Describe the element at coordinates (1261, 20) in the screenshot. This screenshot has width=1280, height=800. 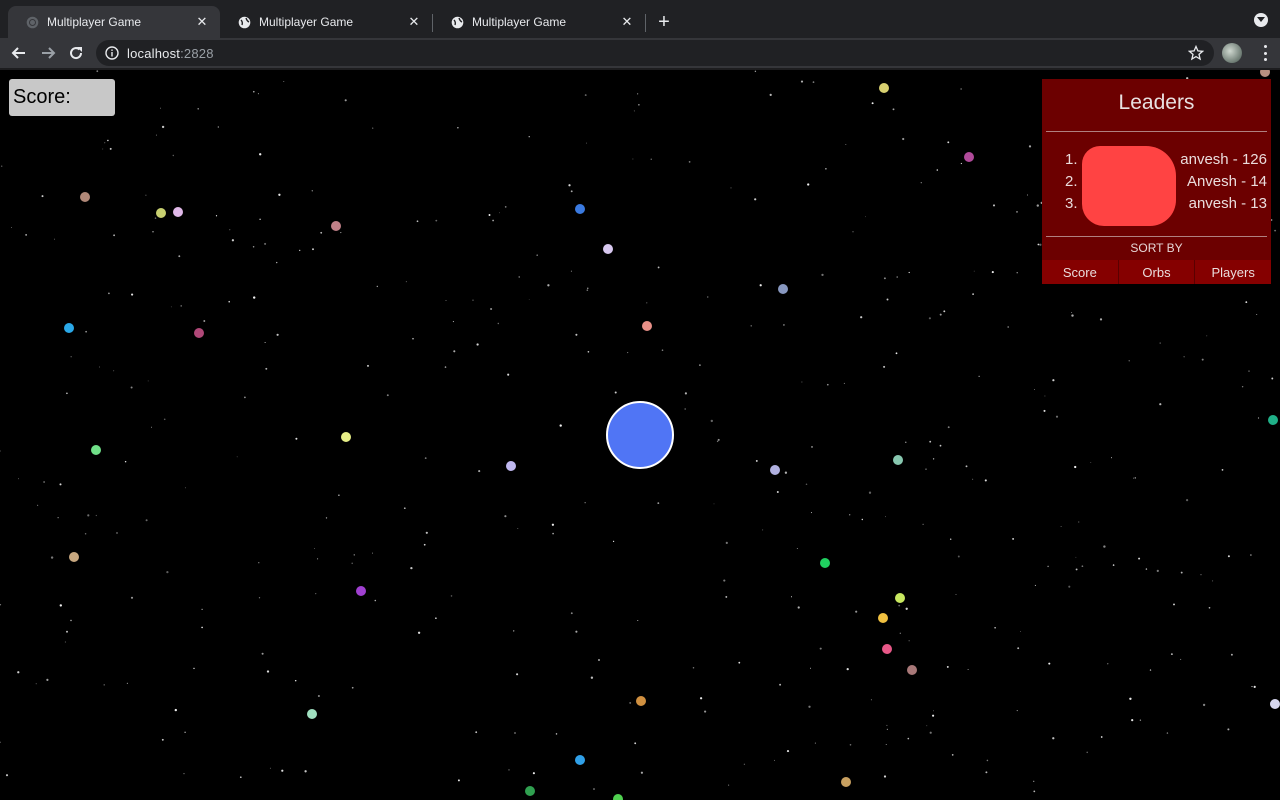
I see `chevron-down-icon` at that location.